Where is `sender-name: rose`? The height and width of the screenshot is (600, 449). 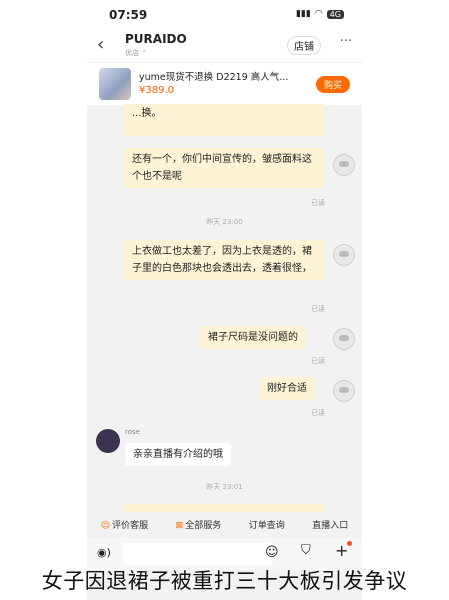
sender-name: rose is located at coordinates (132, 432).